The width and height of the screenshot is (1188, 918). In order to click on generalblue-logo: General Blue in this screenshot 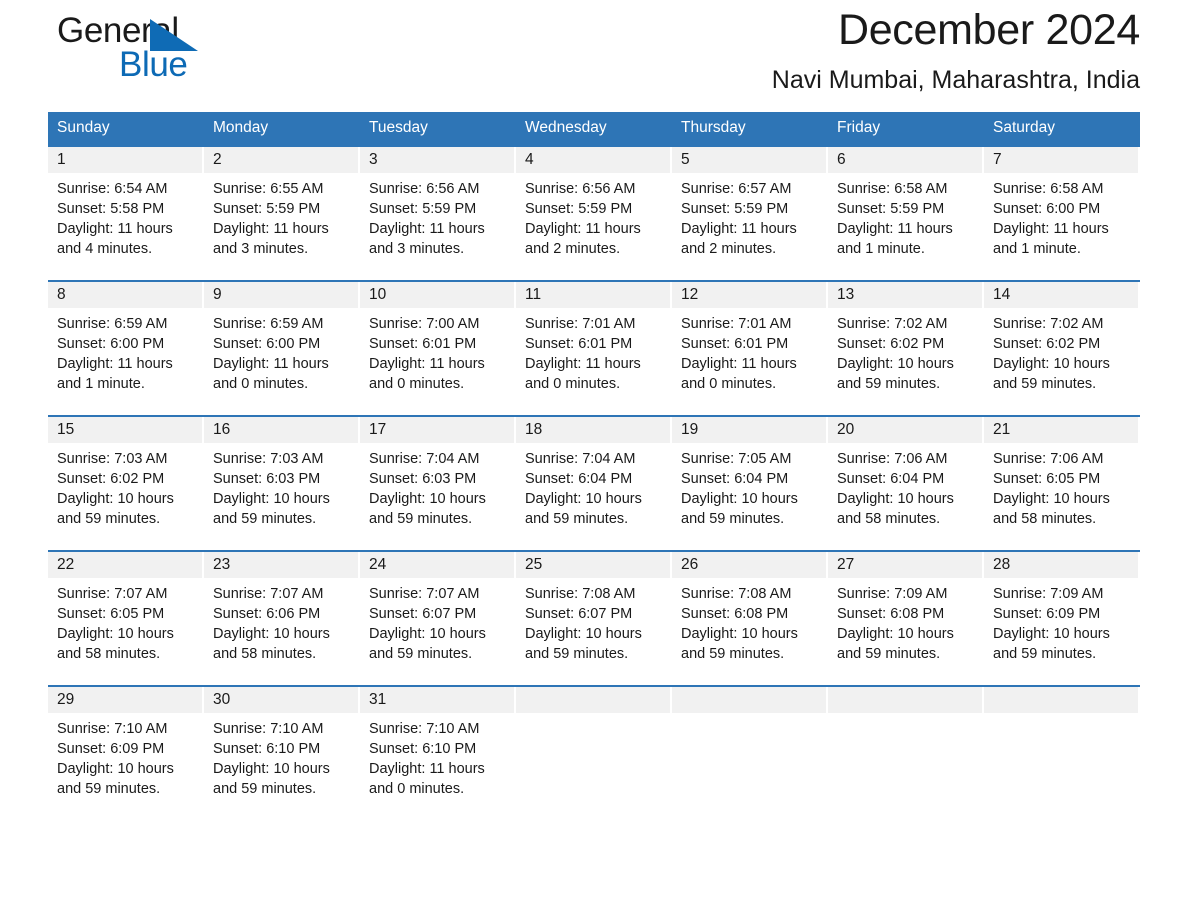, I will do `click(123, 49)`.